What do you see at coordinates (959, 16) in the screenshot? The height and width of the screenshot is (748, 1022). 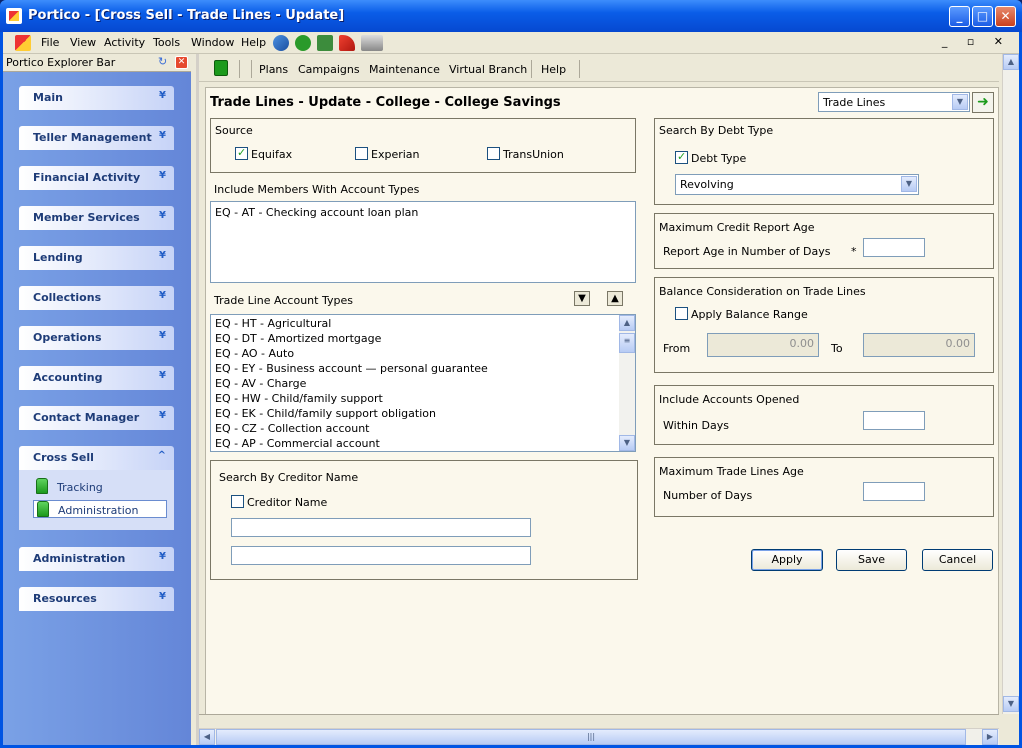 I see `minimize-button: _` at bounding box center [959, 16].